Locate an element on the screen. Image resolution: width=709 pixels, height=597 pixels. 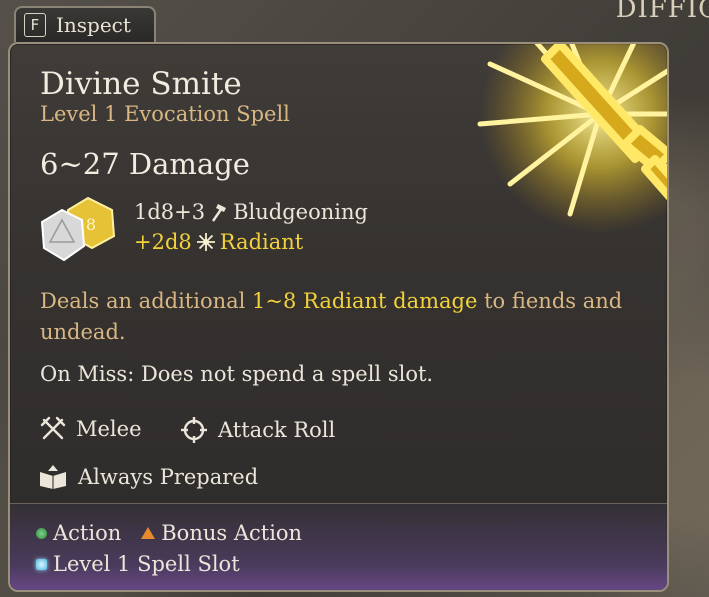
prepared-property: Always Prepared is located at coordinates (148, 477).